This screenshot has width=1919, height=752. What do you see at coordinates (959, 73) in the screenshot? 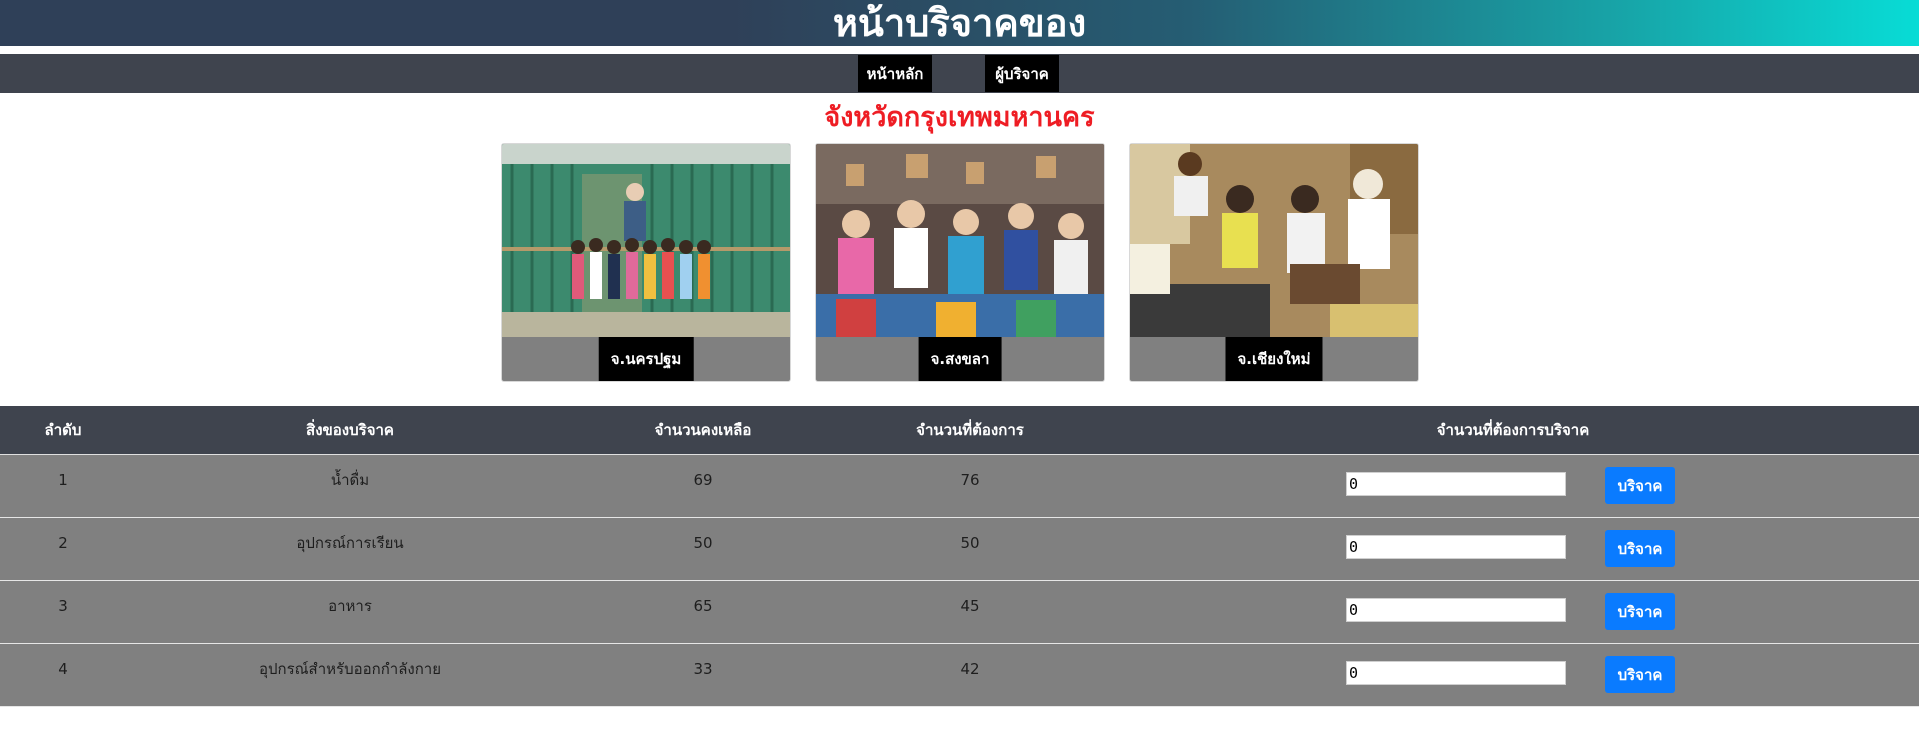
I see `navbar: หน้าหลัก ผู้บริจาค` at bounding box center [959, 73].